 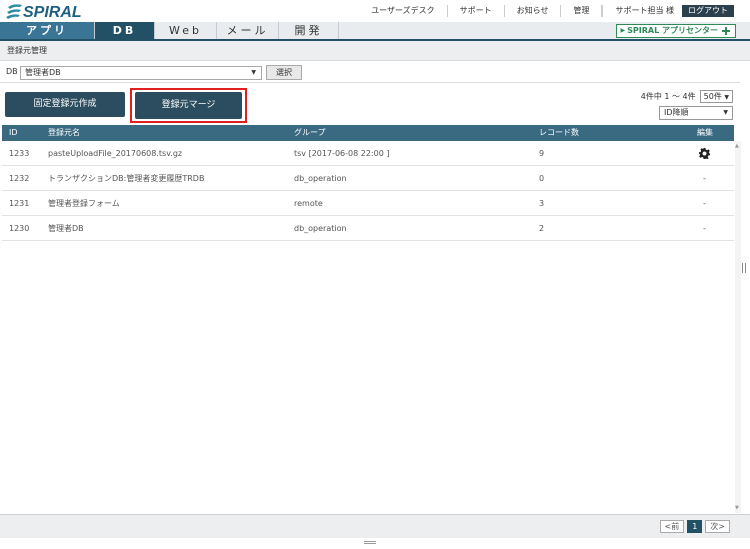 I want to click on row-name: pasteUploadFile_20170608.tsv.gz, so click(x=115, y=153).